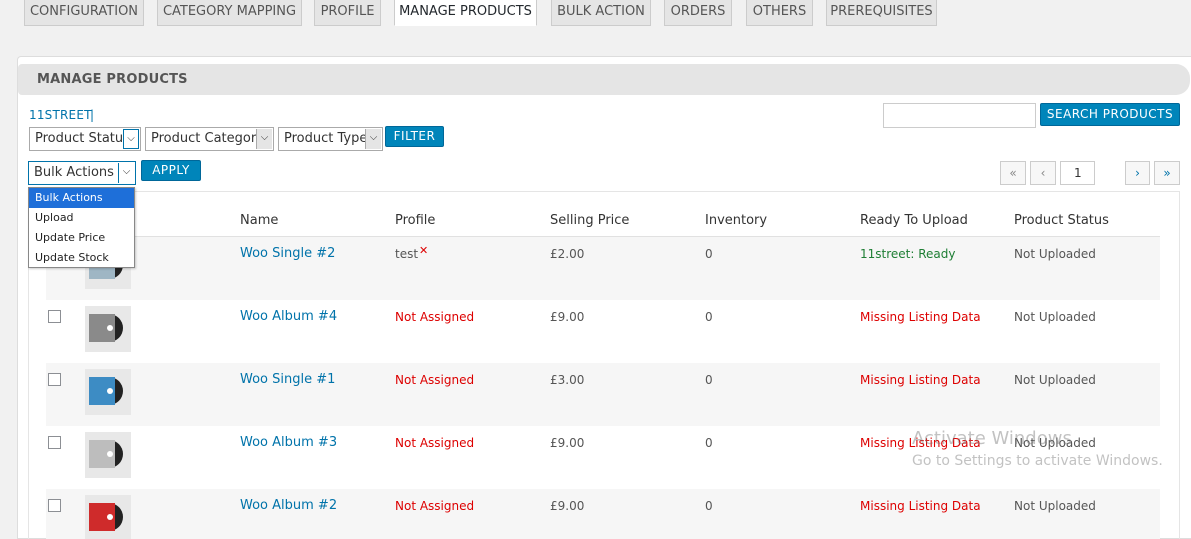 This screenshot has height=539, width=1191. What do you see at coordinates (288, 442) in the screenshot?
I see `product-name-link: Woo Album #3` at bounding box center [288, 442].